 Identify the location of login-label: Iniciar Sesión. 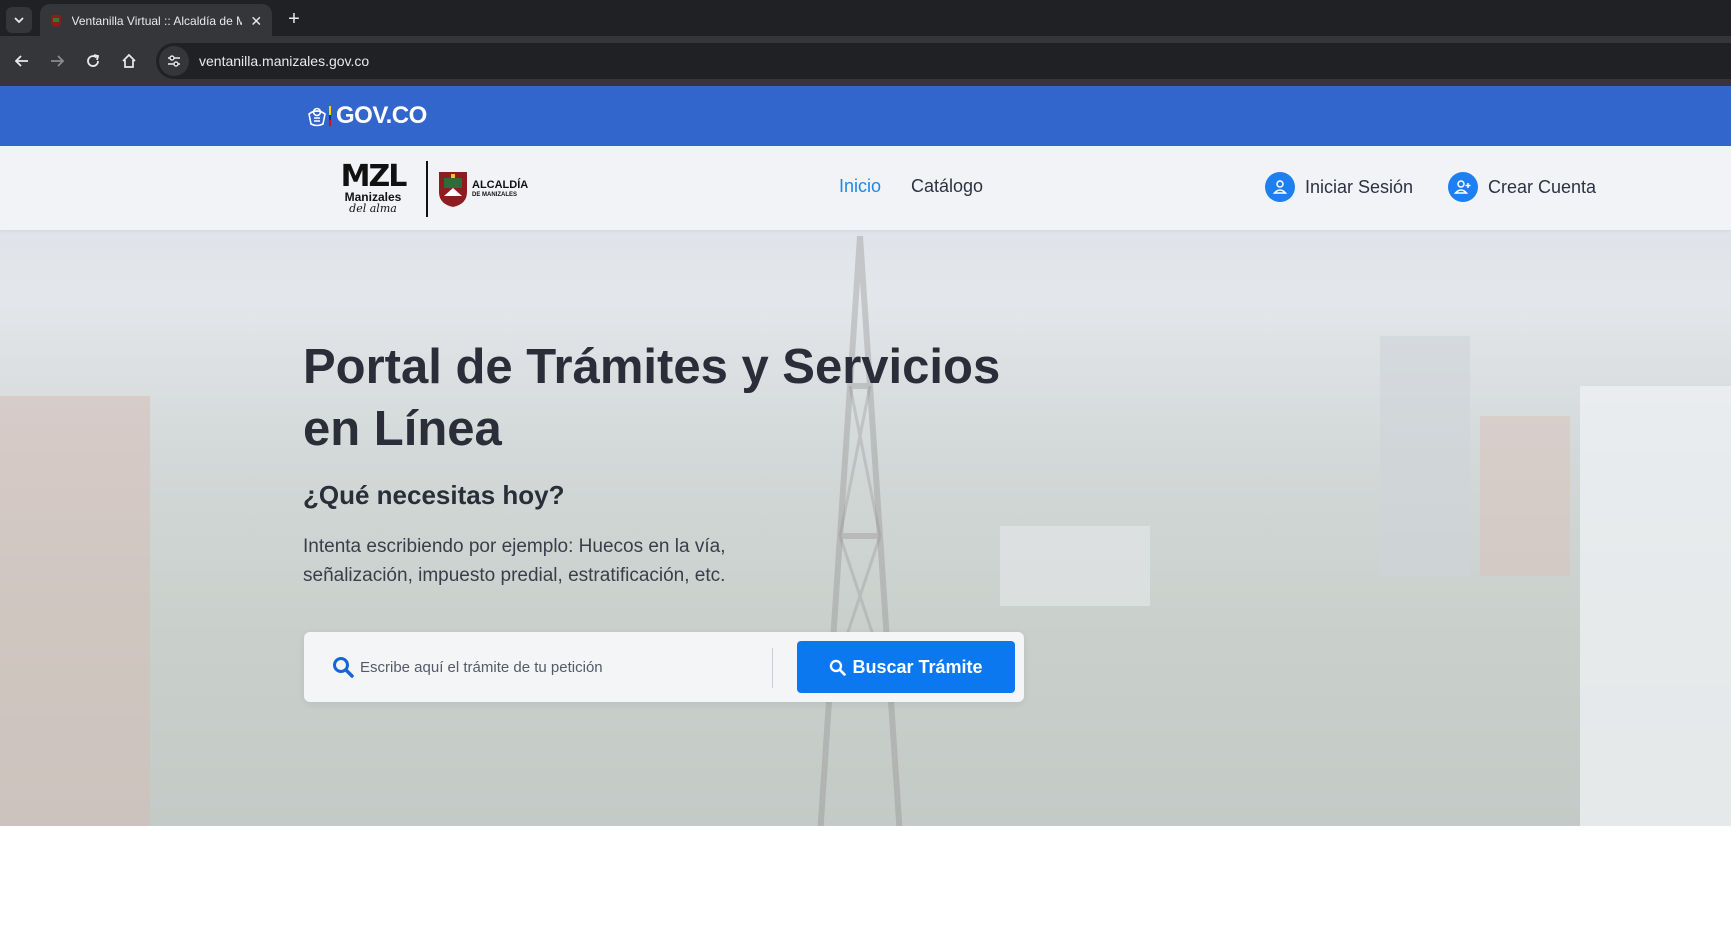
(1359, 186).